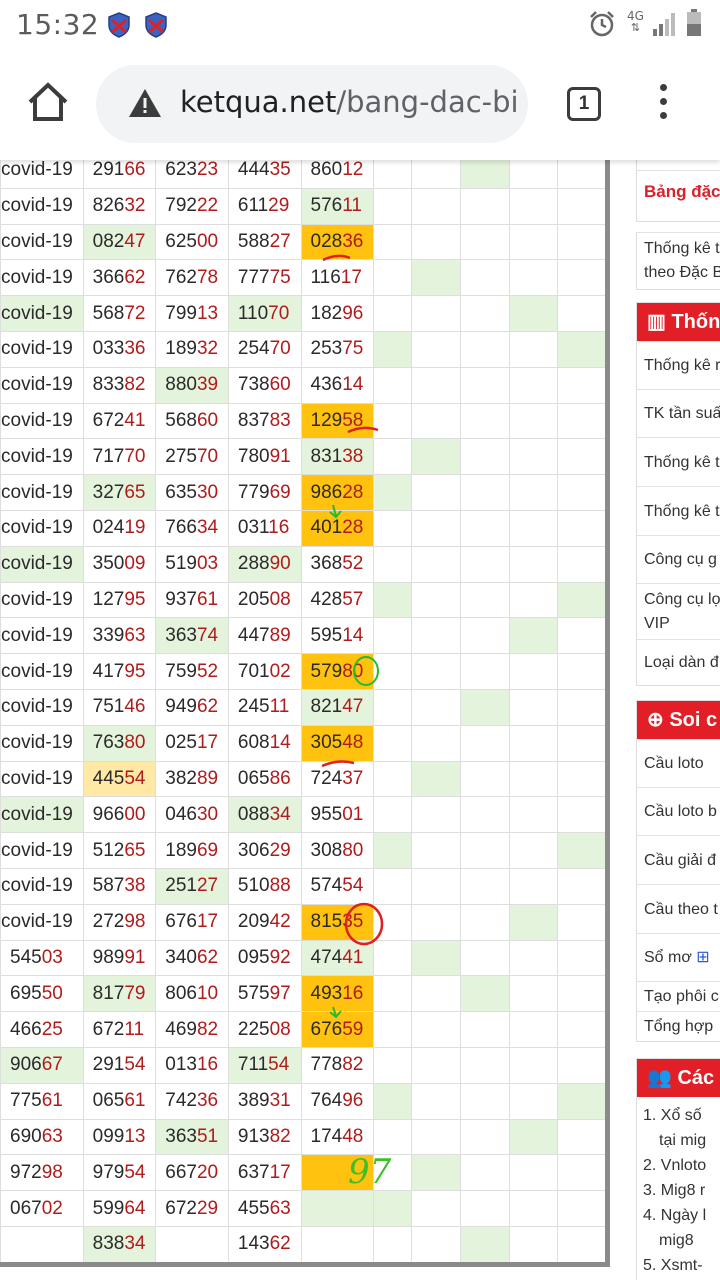  I want to click on number-prefix: covid-, so click(26, 385).